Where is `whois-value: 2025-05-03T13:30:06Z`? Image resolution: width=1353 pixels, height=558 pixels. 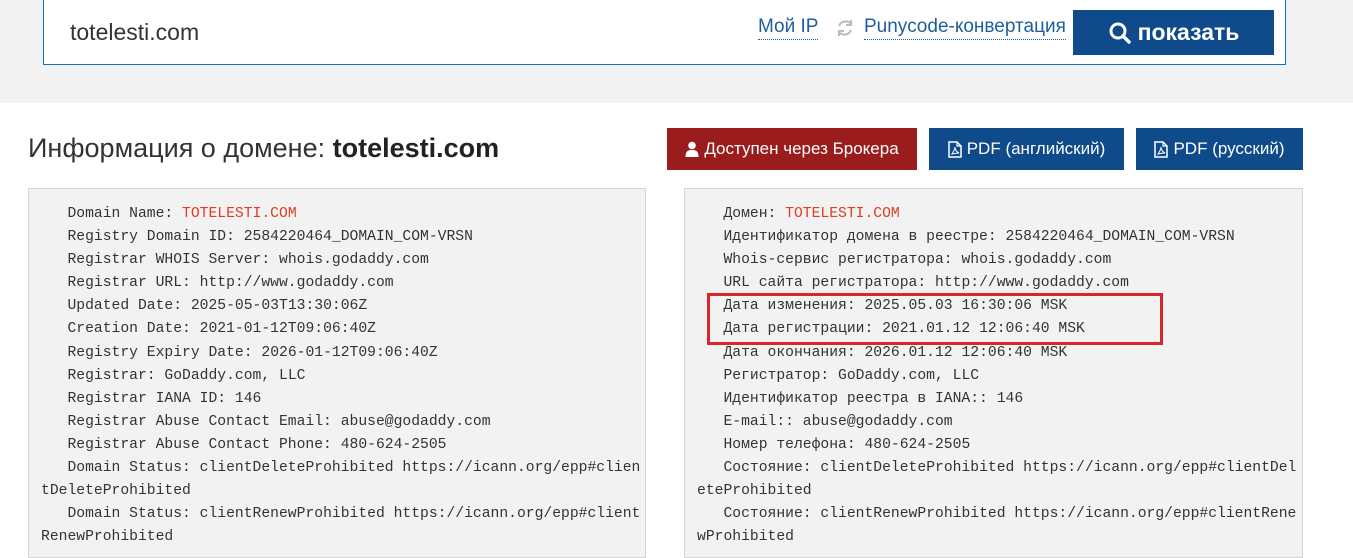
whois-value: 2025-05-03T13:30:06Z is located at coordinates (279, 306).